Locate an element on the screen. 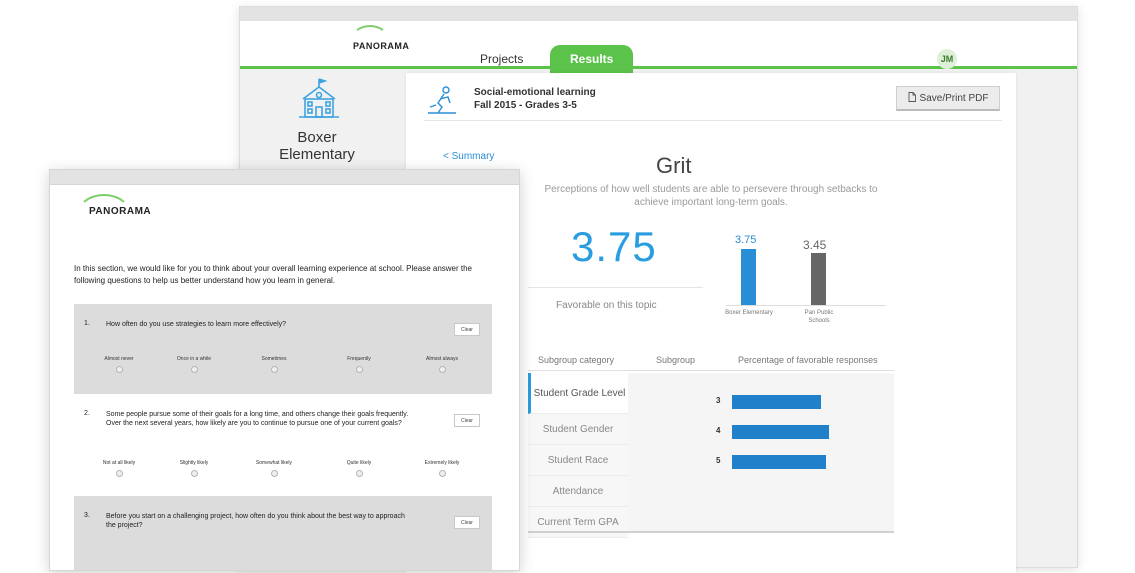 The image size is (1135, 573). subgroup-category-item: Student Gender is located at coordinates (578, 429).